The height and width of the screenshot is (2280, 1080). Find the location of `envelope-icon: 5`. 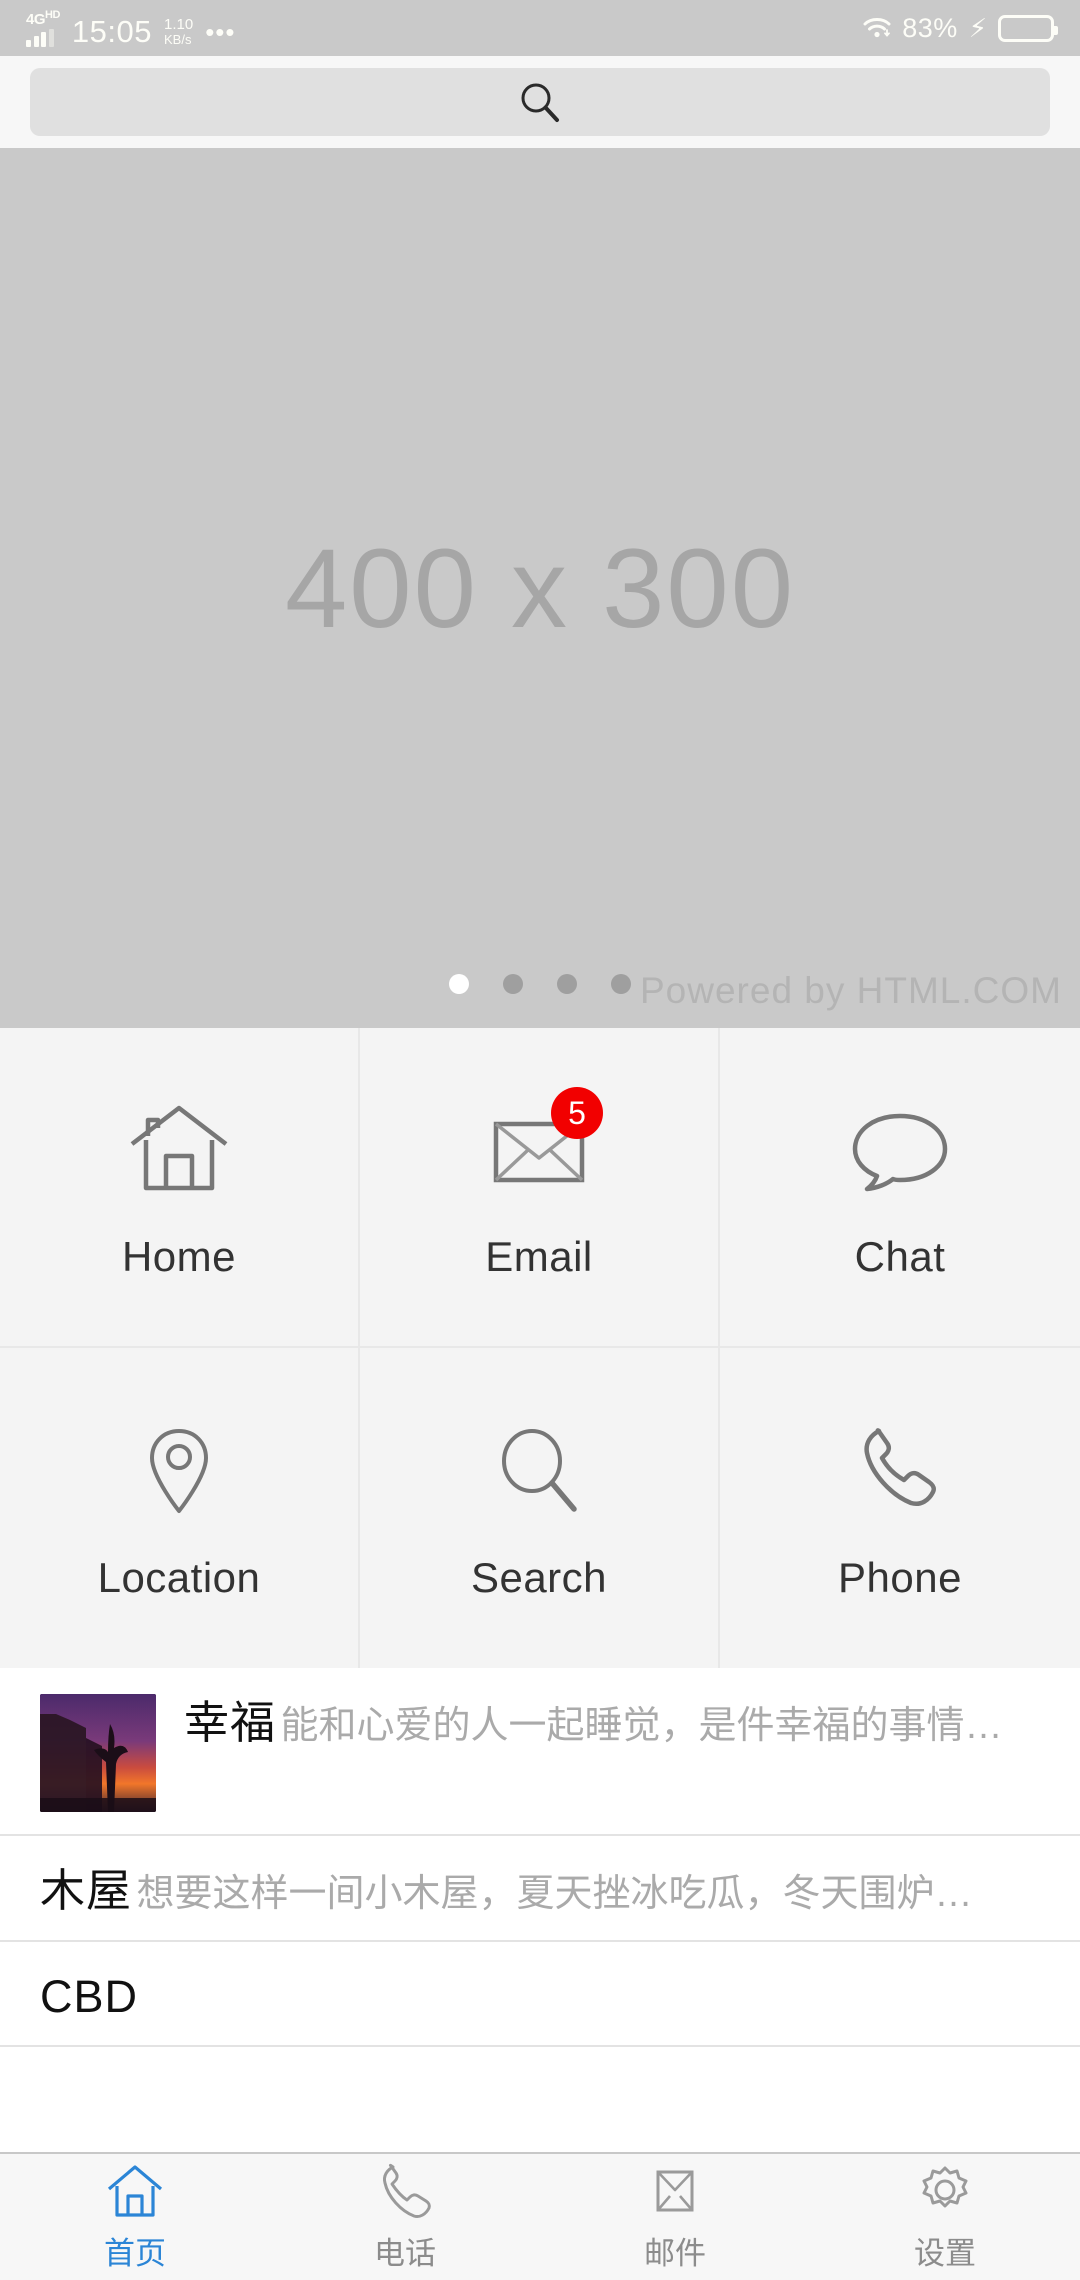

envelope-icon: 5 is located at coordinates (541, 1145).